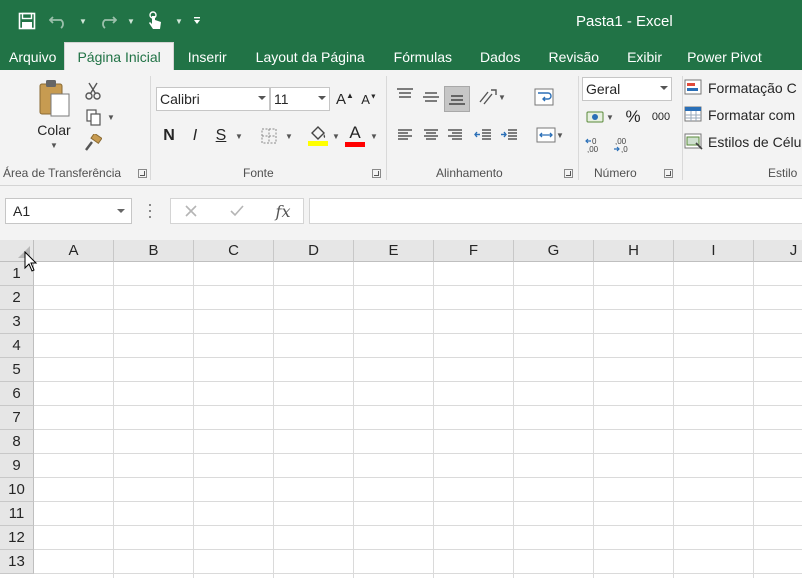 The width and height of the screenshot is (802, 578). Describe the element at coordinates (237, 211) in the screenshot. I see `confirm-entry-button` at that location.